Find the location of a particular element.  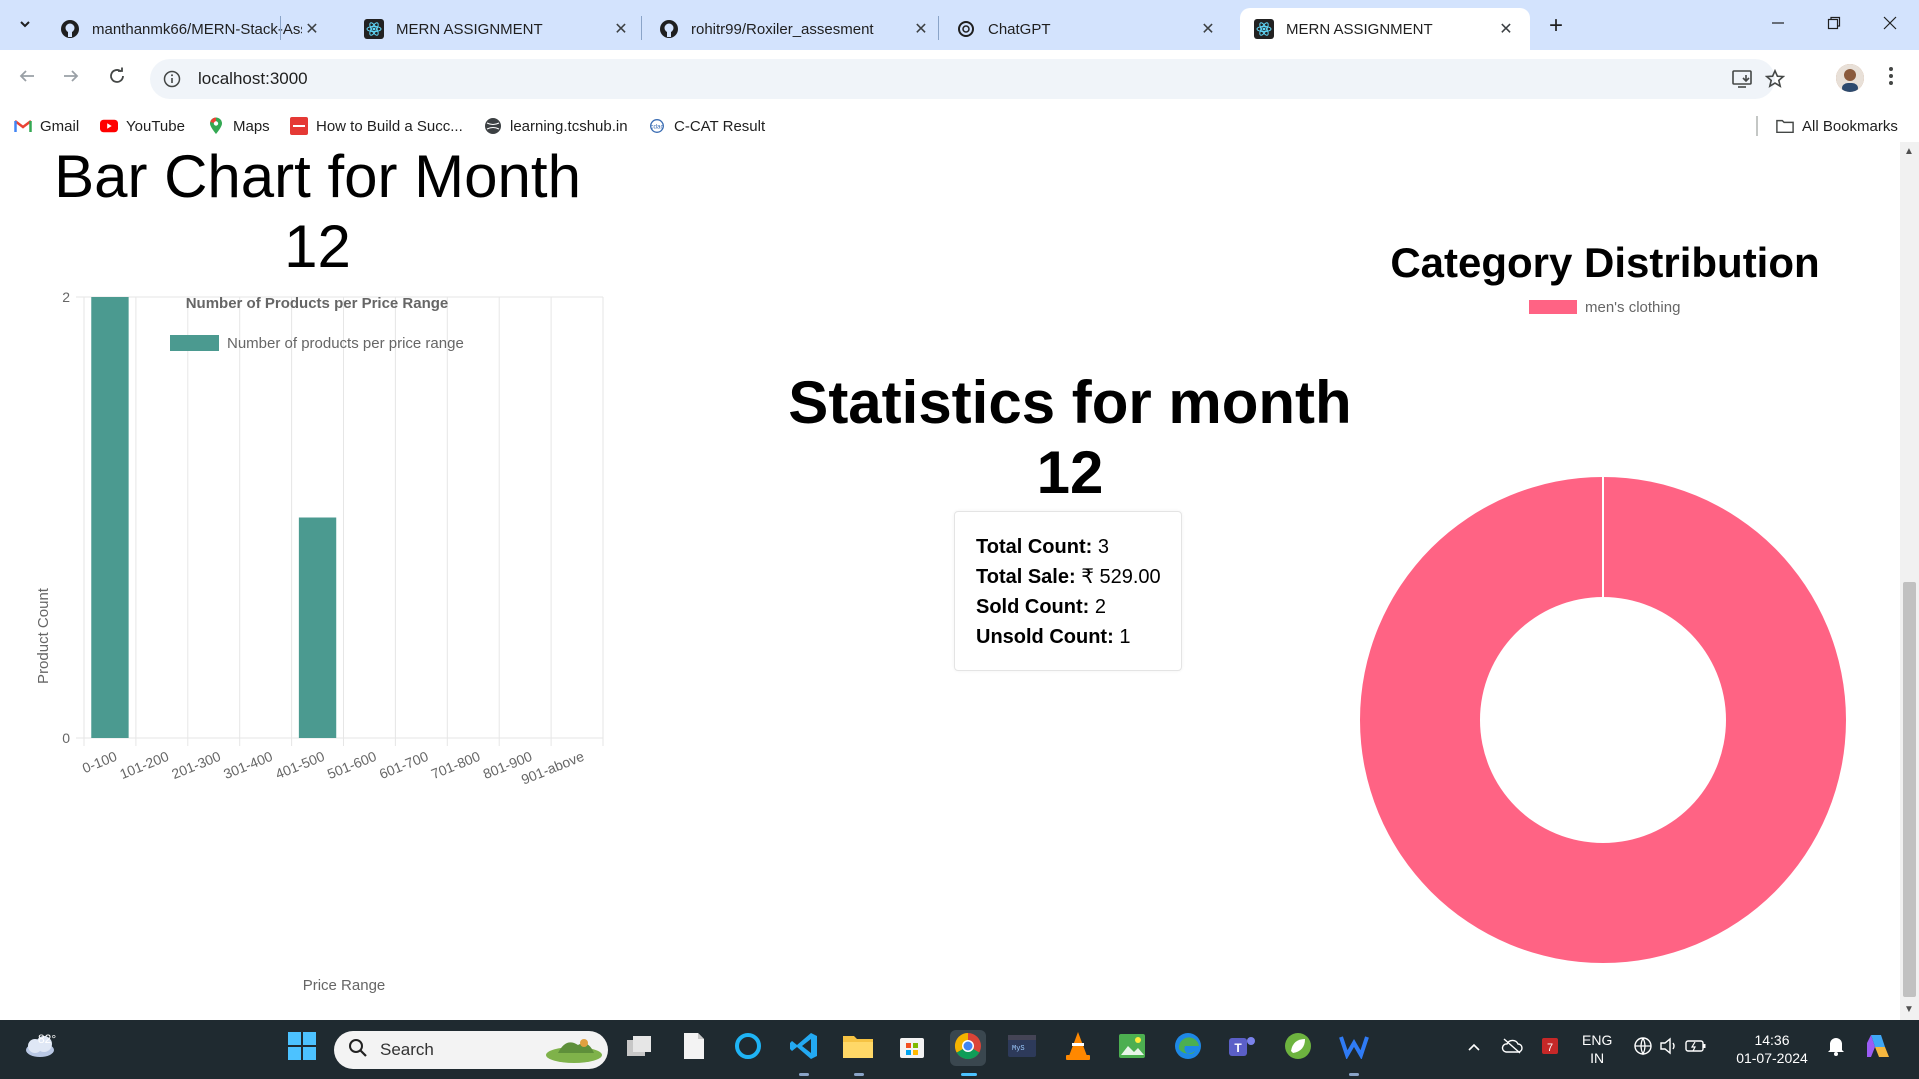

all-bookmarks-button: All Bookmarks is located at coordinates (1837, 126).